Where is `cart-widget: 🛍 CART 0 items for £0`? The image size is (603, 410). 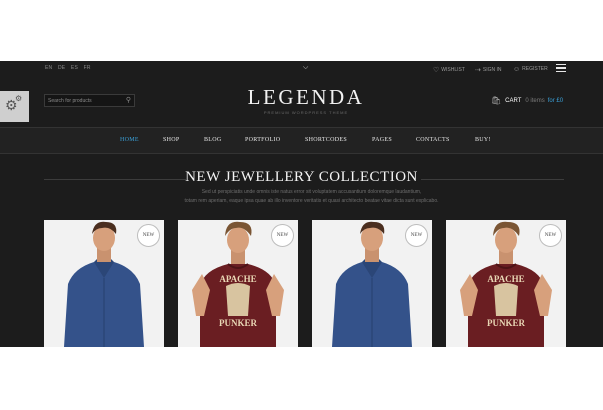 cart-widget: 🛍 CART 0 items for £0 is located at coordinates (527, 100).